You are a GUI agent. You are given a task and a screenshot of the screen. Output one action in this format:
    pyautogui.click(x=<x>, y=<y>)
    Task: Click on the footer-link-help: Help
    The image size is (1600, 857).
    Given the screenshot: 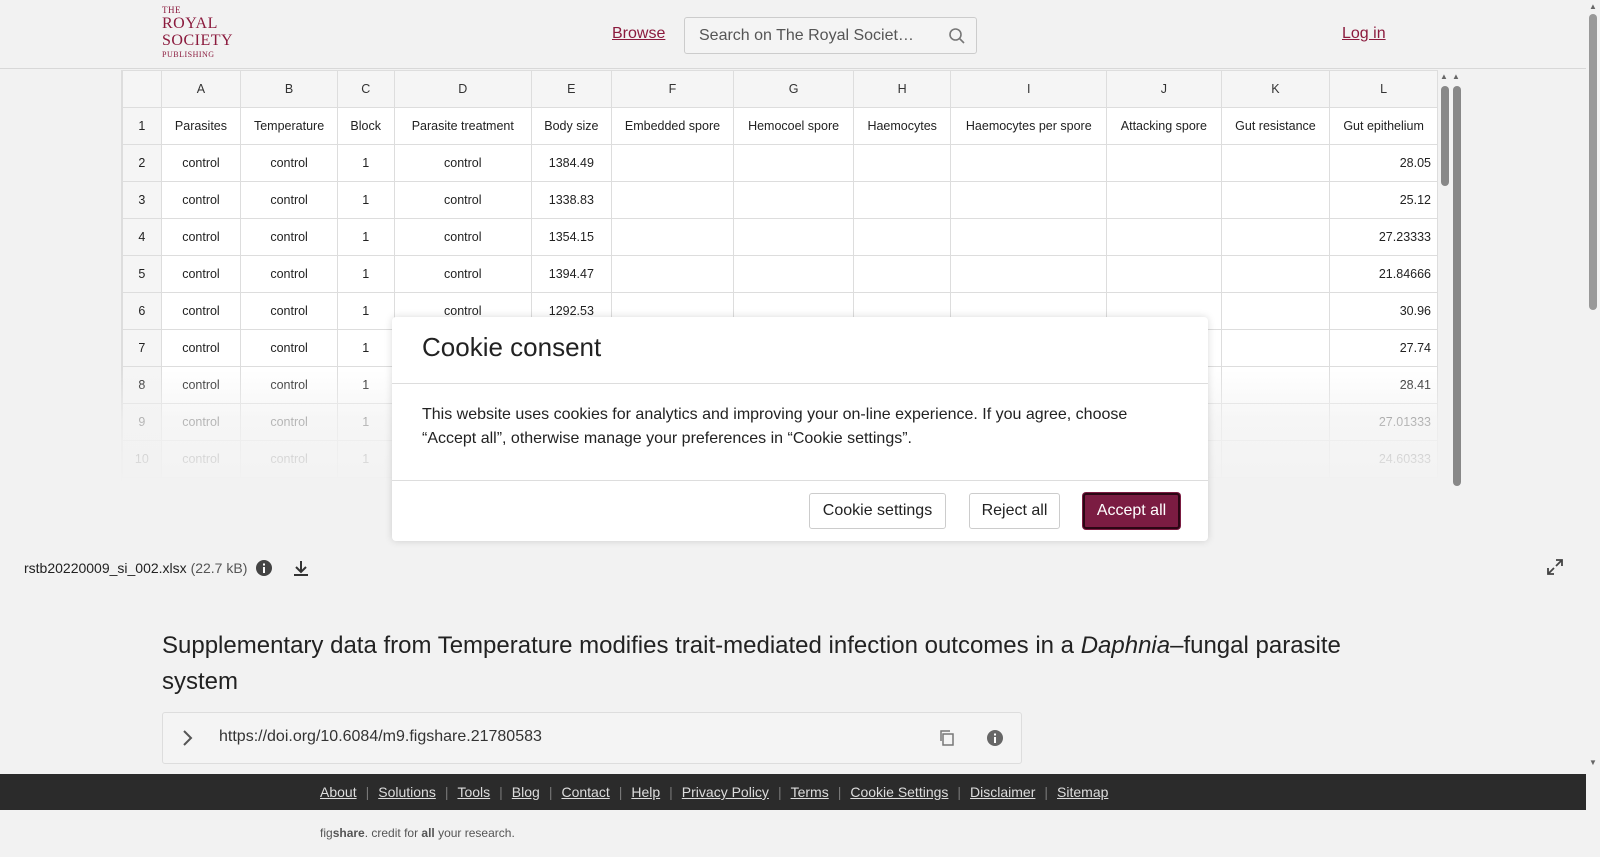 What is the action you would take?
    pyautogui.click(x=645, y=792)
    